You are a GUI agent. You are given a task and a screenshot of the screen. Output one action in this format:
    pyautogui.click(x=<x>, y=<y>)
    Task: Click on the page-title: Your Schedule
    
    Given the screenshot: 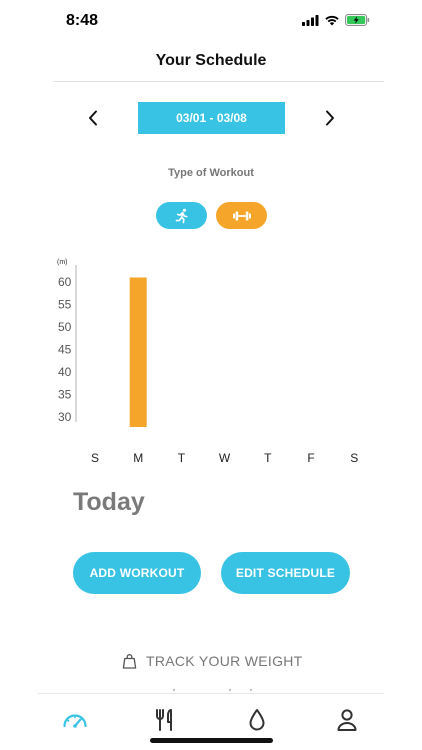 What is the action you would take?
    pyautogui.click(x=211, y=60)
    